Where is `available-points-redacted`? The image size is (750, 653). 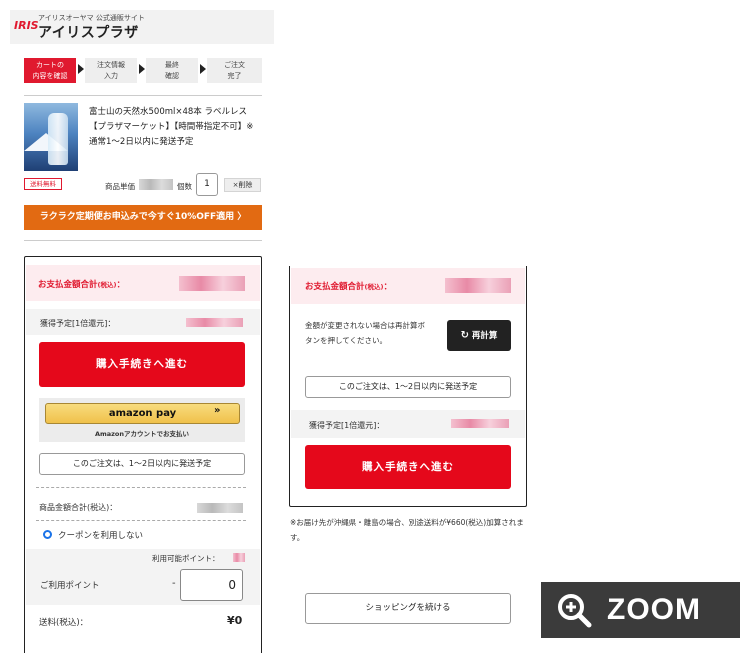 available-points-redacted is located at coordinates (239, 557).